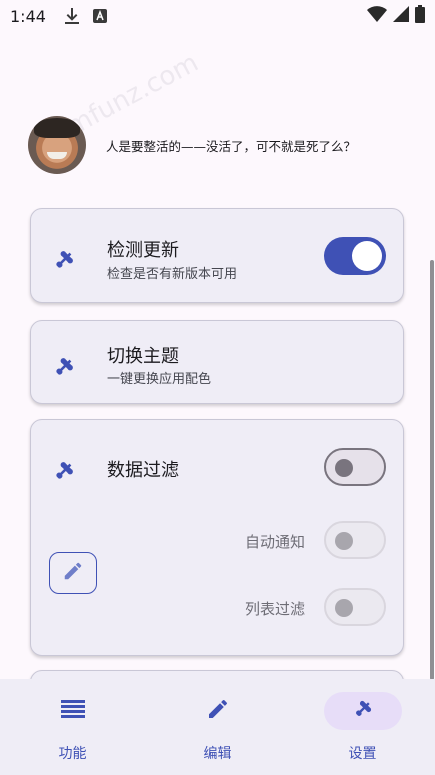  I want to click on signal-icon, so click(401, 16).